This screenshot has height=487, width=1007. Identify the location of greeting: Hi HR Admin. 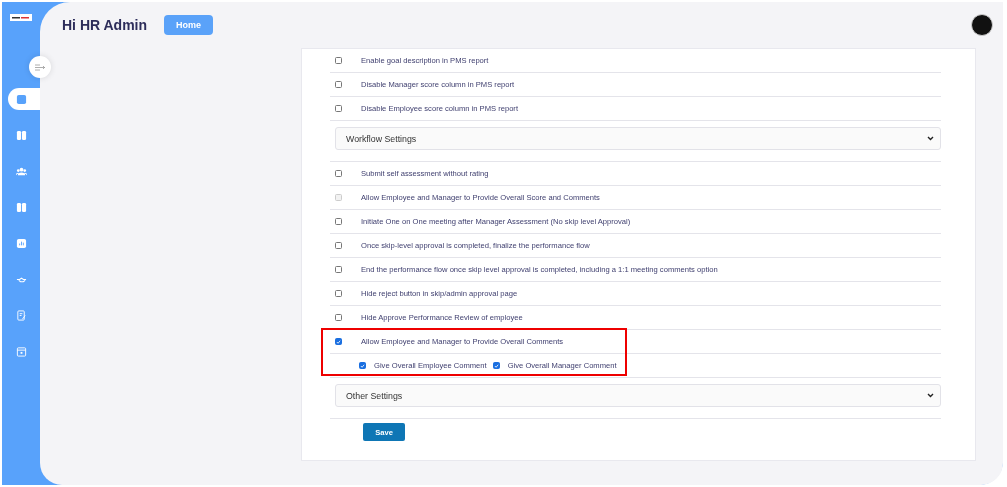
(105, 25).